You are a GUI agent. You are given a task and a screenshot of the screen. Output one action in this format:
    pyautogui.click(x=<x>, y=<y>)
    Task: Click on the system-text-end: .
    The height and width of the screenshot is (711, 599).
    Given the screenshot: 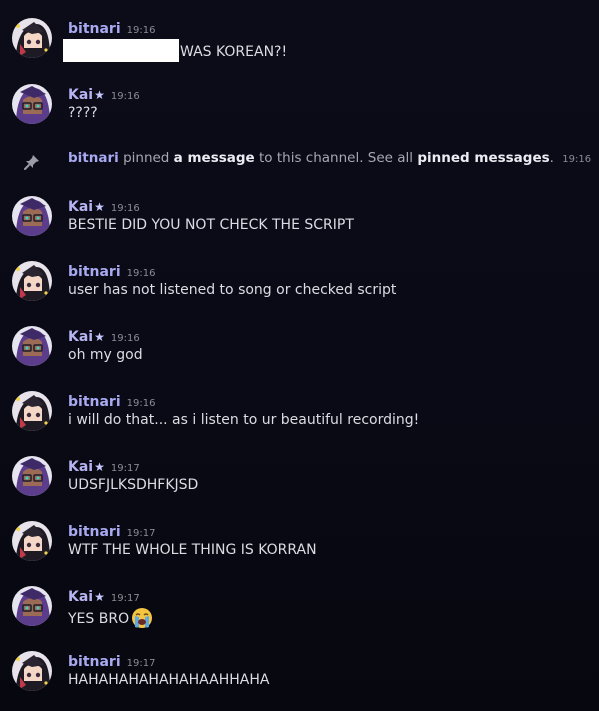 What is the action you would take?
    pyautogui.click(x=551, y=158)
    